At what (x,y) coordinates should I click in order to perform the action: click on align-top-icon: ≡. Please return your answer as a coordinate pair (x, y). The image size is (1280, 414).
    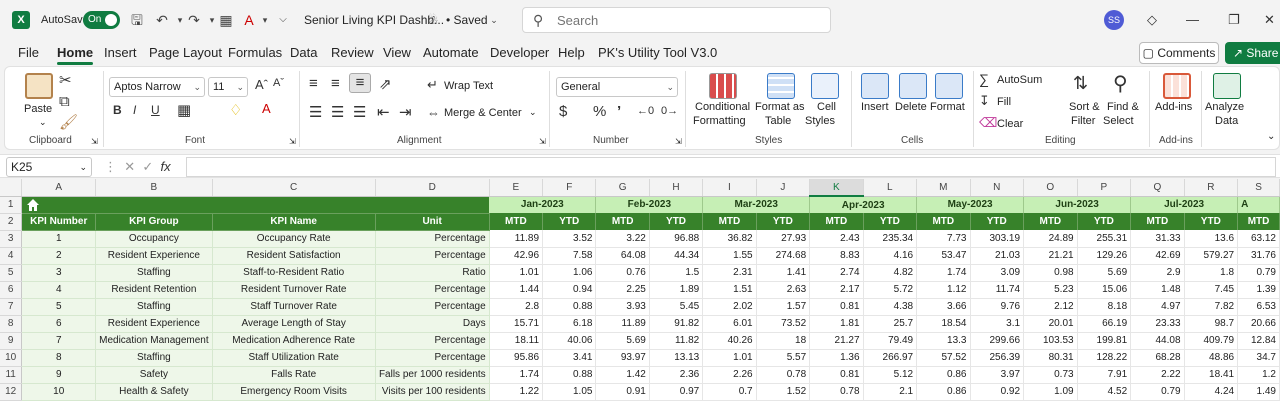
    Looking at the image, I should click on (313, 83).